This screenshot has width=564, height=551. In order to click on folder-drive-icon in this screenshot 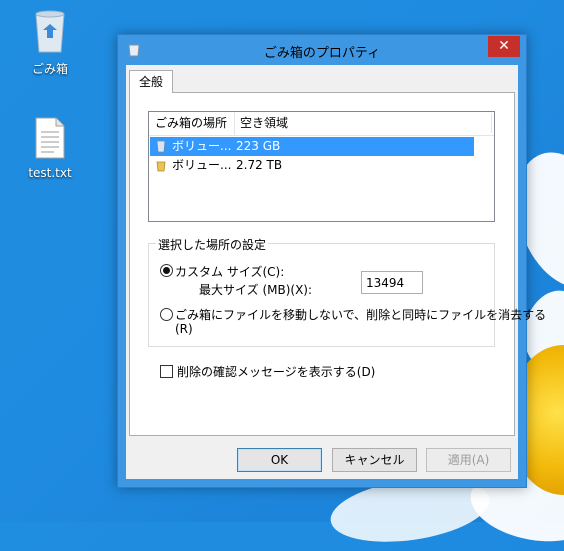, I will do `click(161, 166)`.